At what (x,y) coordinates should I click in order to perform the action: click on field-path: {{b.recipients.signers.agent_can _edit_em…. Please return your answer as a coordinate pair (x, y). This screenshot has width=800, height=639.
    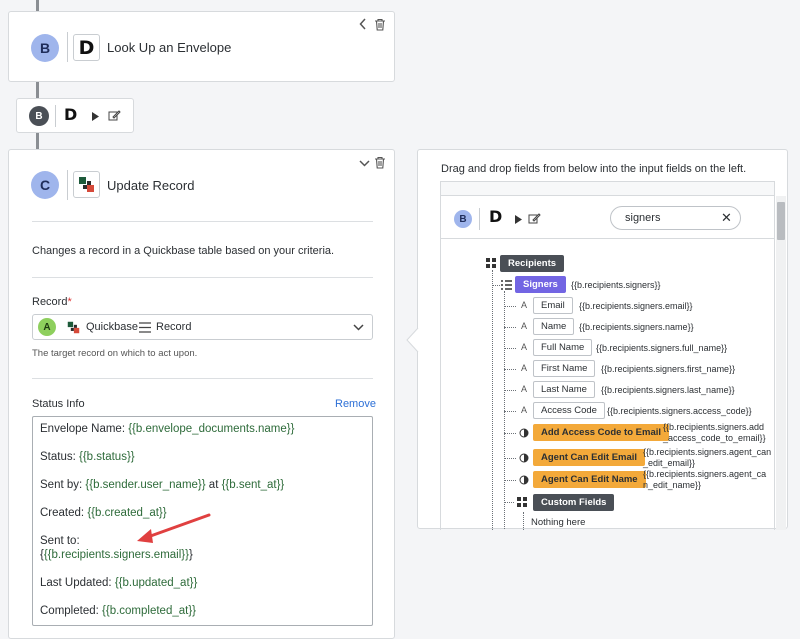
    Looking at the image, I should click on (707, 457).